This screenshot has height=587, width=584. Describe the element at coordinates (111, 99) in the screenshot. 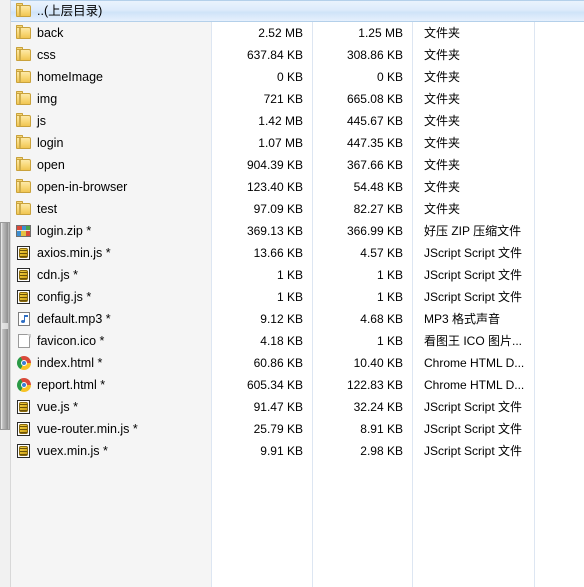

I see `cell-name: img` at that location.